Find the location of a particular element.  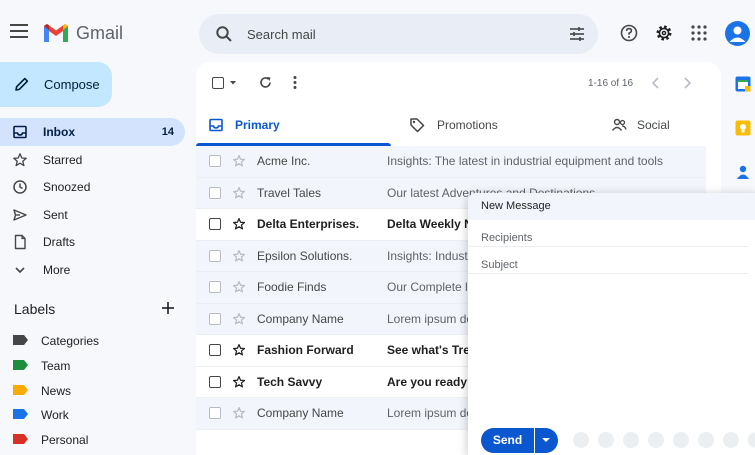

label-item-personal: Personal is located at coordinates (95, 440).